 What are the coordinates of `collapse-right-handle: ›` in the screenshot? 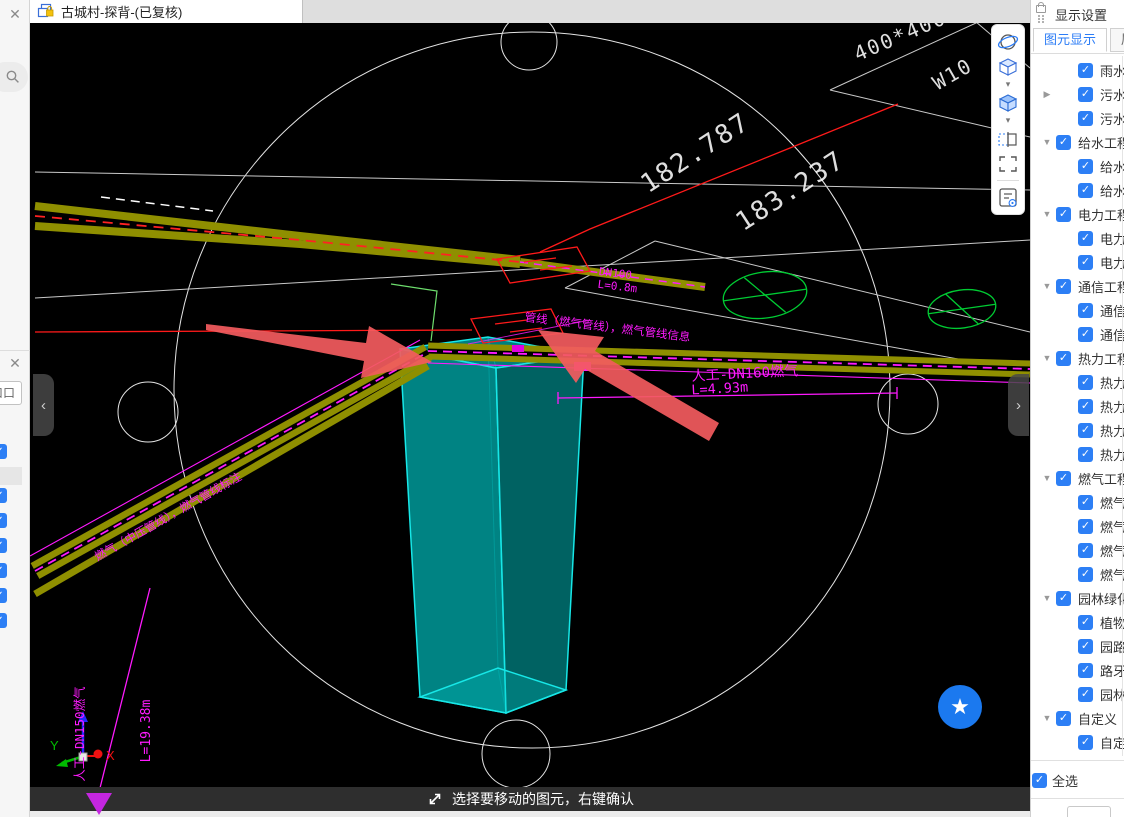 It's located at (1018, 405).